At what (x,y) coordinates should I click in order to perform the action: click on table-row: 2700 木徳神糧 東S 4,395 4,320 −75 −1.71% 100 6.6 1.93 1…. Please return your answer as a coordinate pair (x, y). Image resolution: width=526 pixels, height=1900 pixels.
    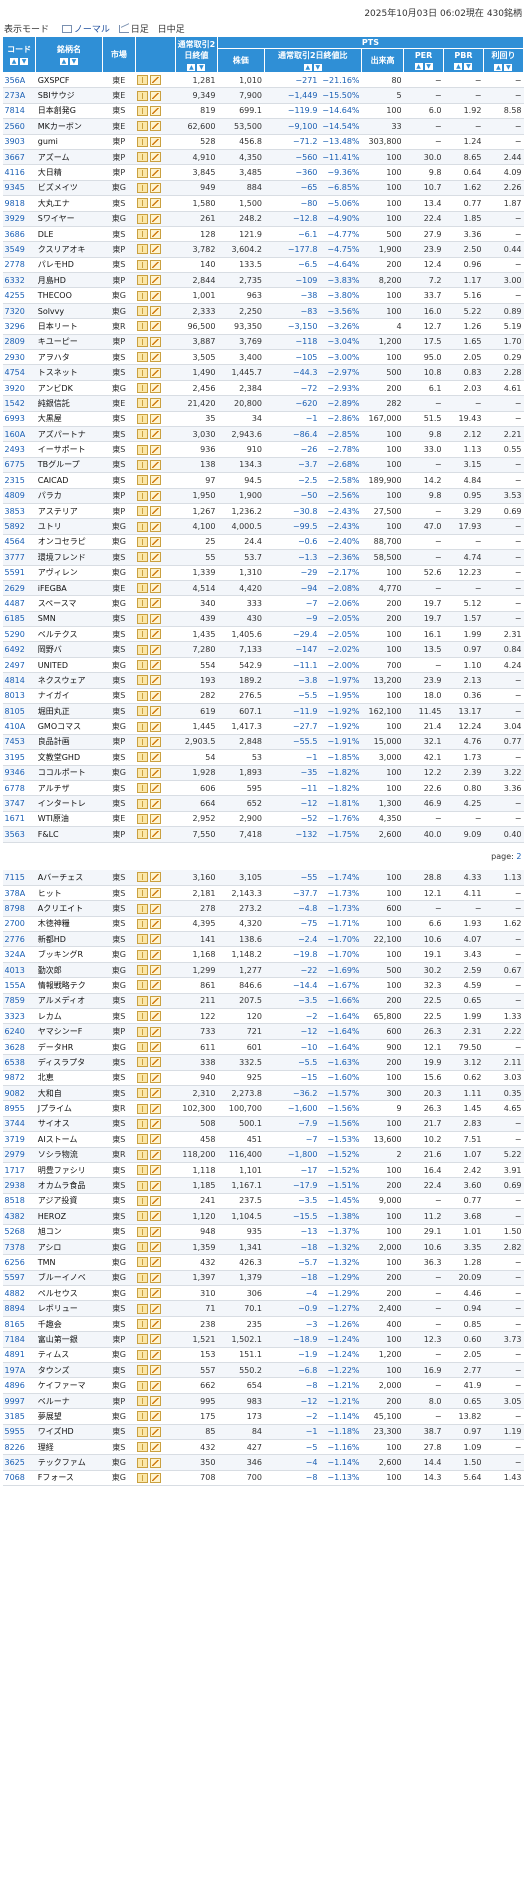
    Looking at the image, I should click on (263, 924).